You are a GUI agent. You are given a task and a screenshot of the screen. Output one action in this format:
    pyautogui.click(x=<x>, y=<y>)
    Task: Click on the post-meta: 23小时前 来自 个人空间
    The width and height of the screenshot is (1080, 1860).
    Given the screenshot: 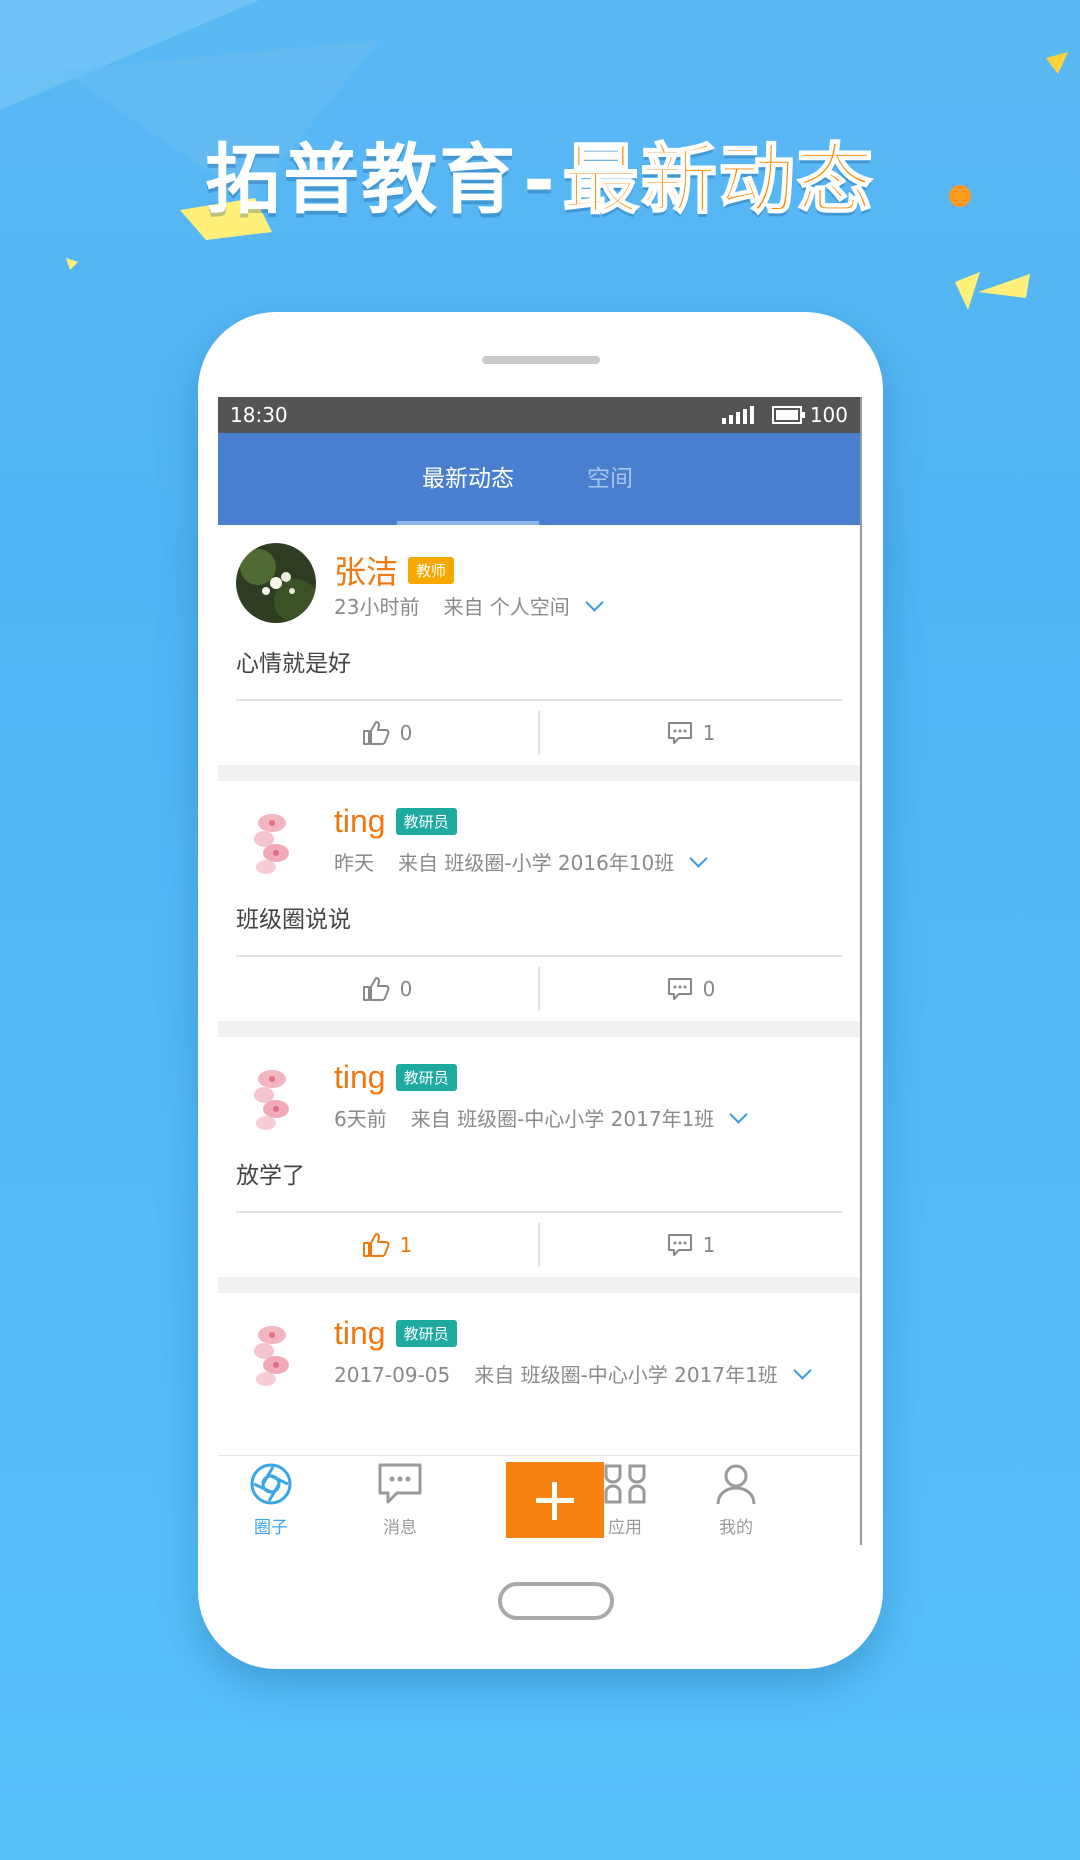 What is the action you would take?
    pyautogui.click(x=469, y=605)
    